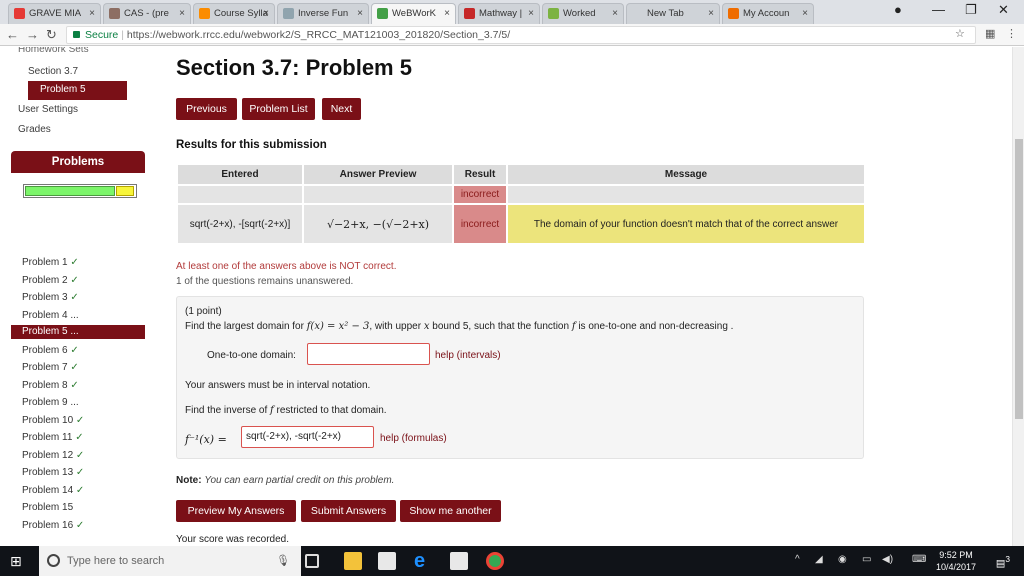 This screenshot has width=1024, height=576. Describe the element at coordinates (53, 455) in the screenshot. I see `sidebar-problem-item: Problem 12 ✓` at that location.